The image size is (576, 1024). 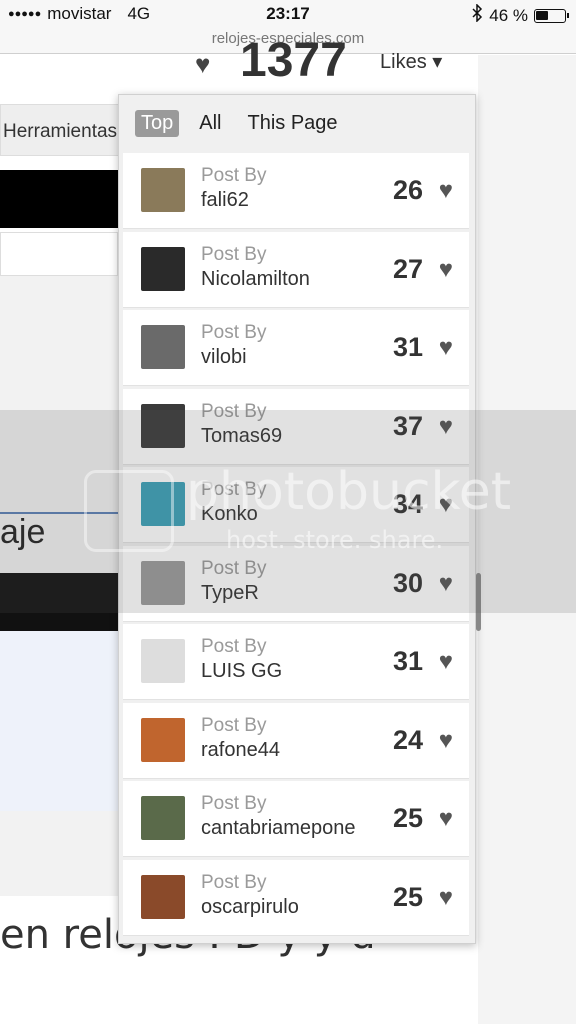 What do you see at coordinates (250, 907) in the screenshot?
I see `username-link: oscarpirulo` at bounding box center [250, 907].